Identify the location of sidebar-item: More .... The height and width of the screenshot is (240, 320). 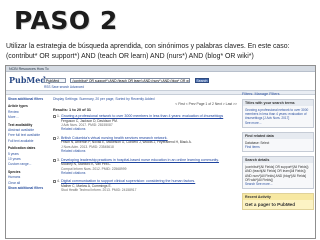
(29, 117).